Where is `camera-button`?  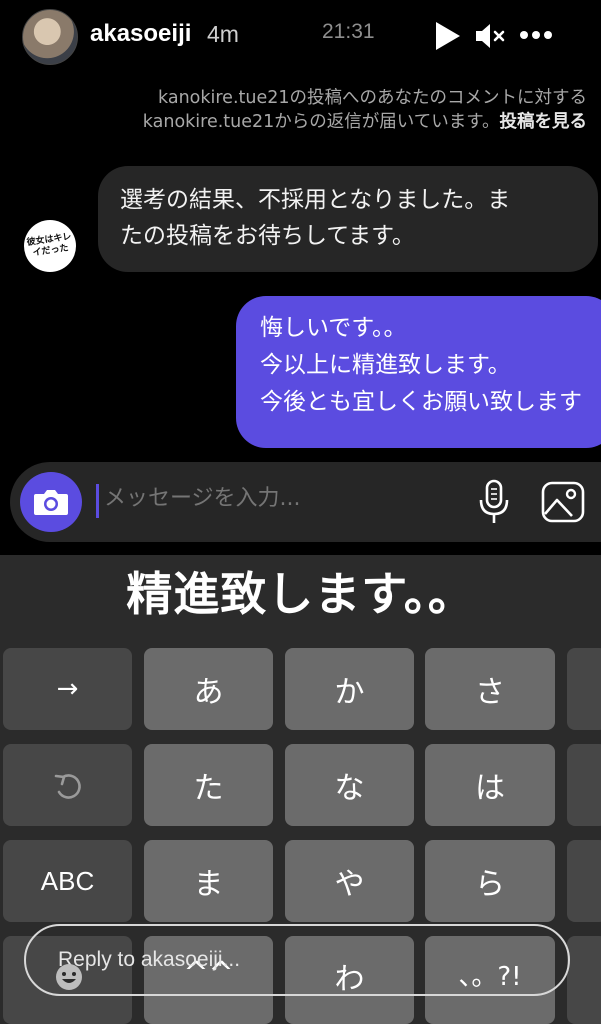
camera-button is located at coordinates (51, 502).